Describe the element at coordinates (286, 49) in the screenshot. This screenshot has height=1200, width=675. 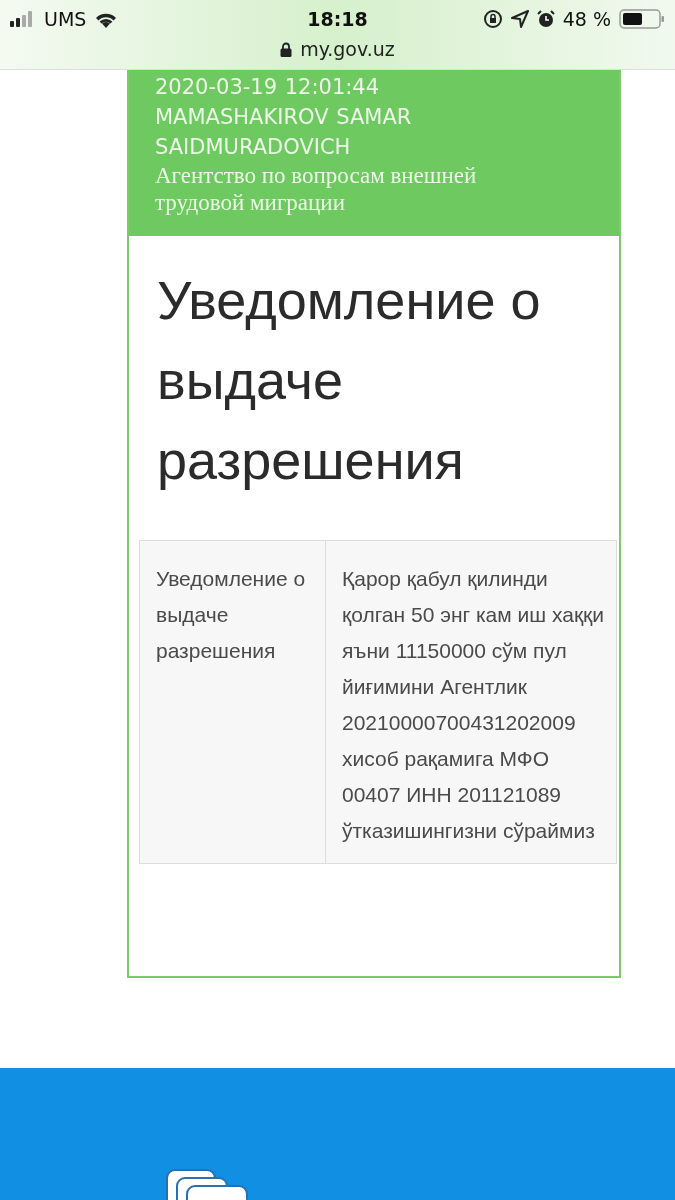
I see `lock-icon` at that location.